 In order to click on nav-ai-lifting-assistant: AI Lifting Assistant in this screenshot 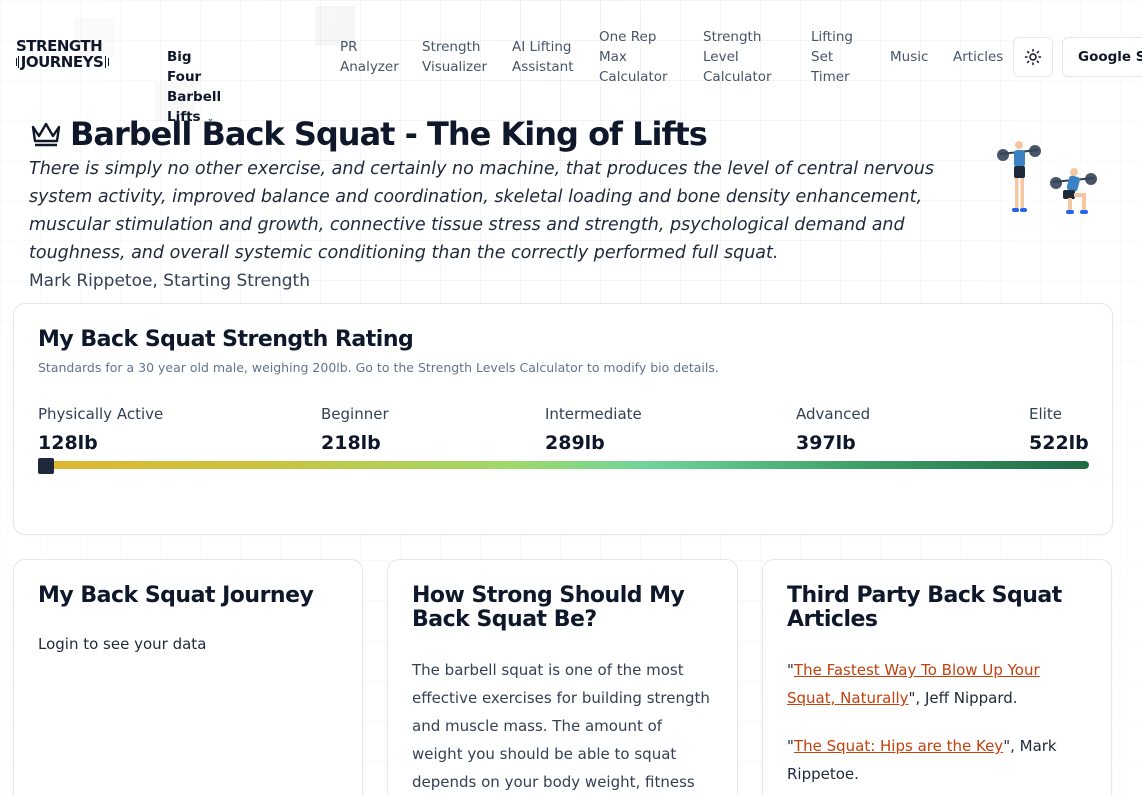, I will do `click(550, 57)`.